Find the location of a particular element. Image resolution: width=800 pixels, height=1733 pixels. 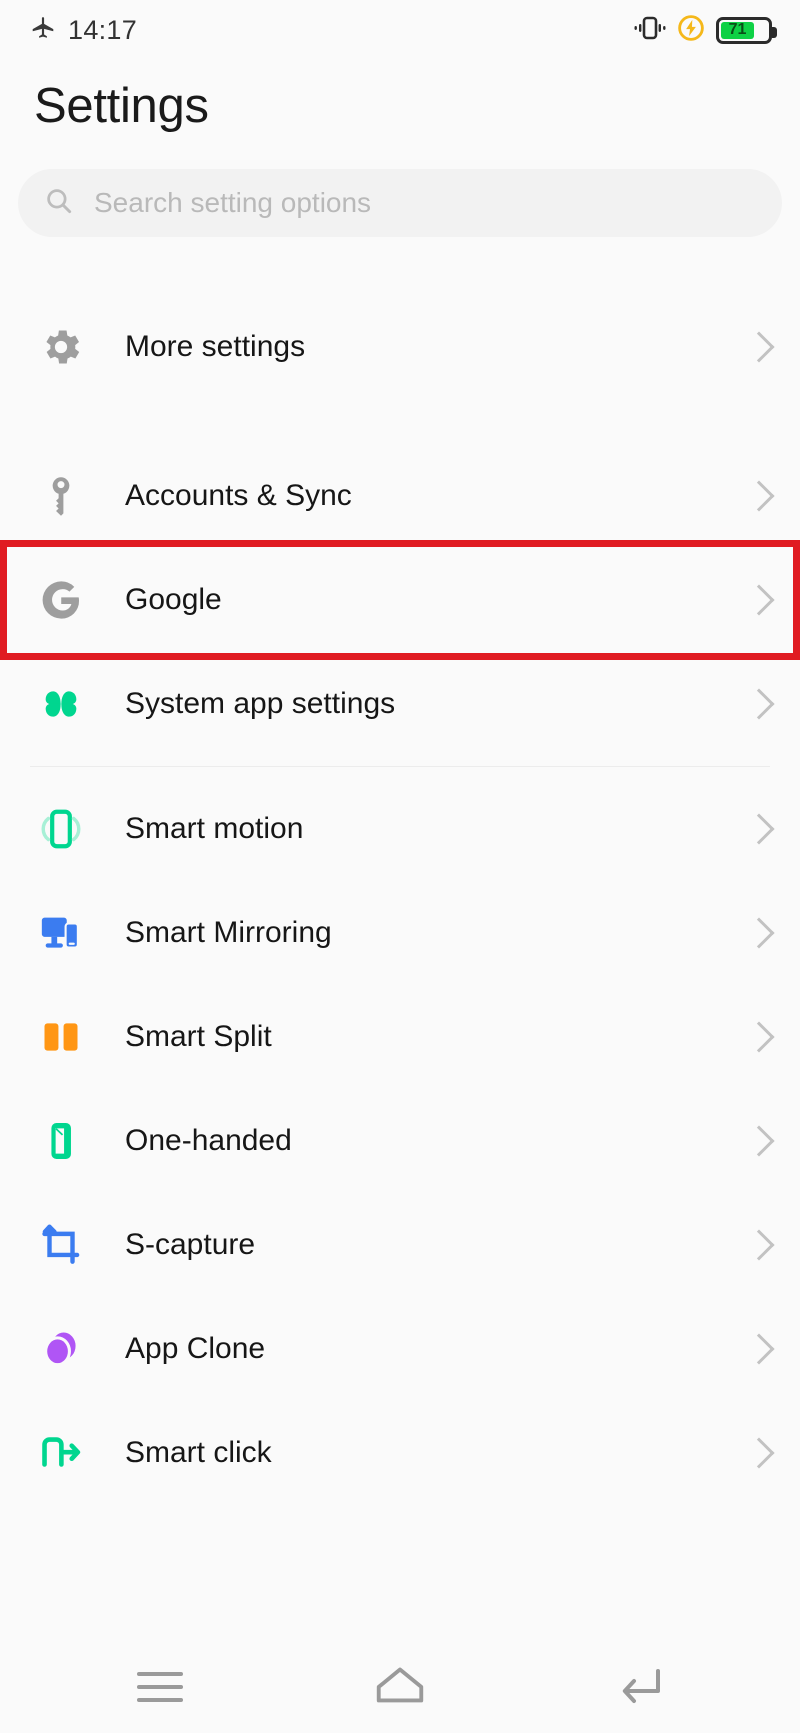

home-icon is located at coordinates (400, 1687).